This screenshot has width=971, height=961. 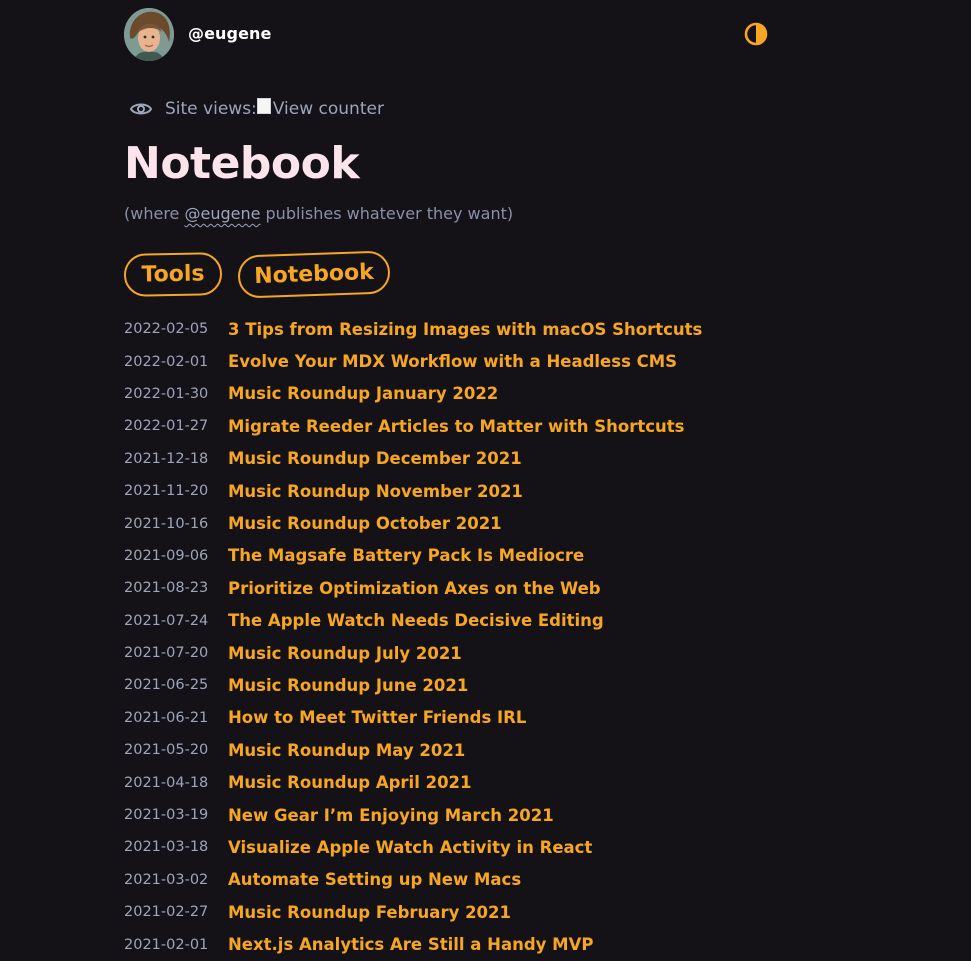 I want to click on post-title-link: New Gear I’m Enjoying March 2021, so click(x=391, y=815).